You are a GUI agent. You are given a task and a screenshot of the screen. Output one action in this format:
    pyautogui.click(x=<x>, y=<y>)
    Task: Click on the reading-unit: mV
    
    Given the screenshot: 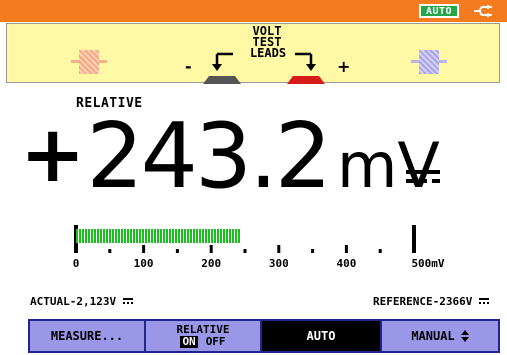 What is the action you would take?
    pyautogui.click(x=388, y=165)
    